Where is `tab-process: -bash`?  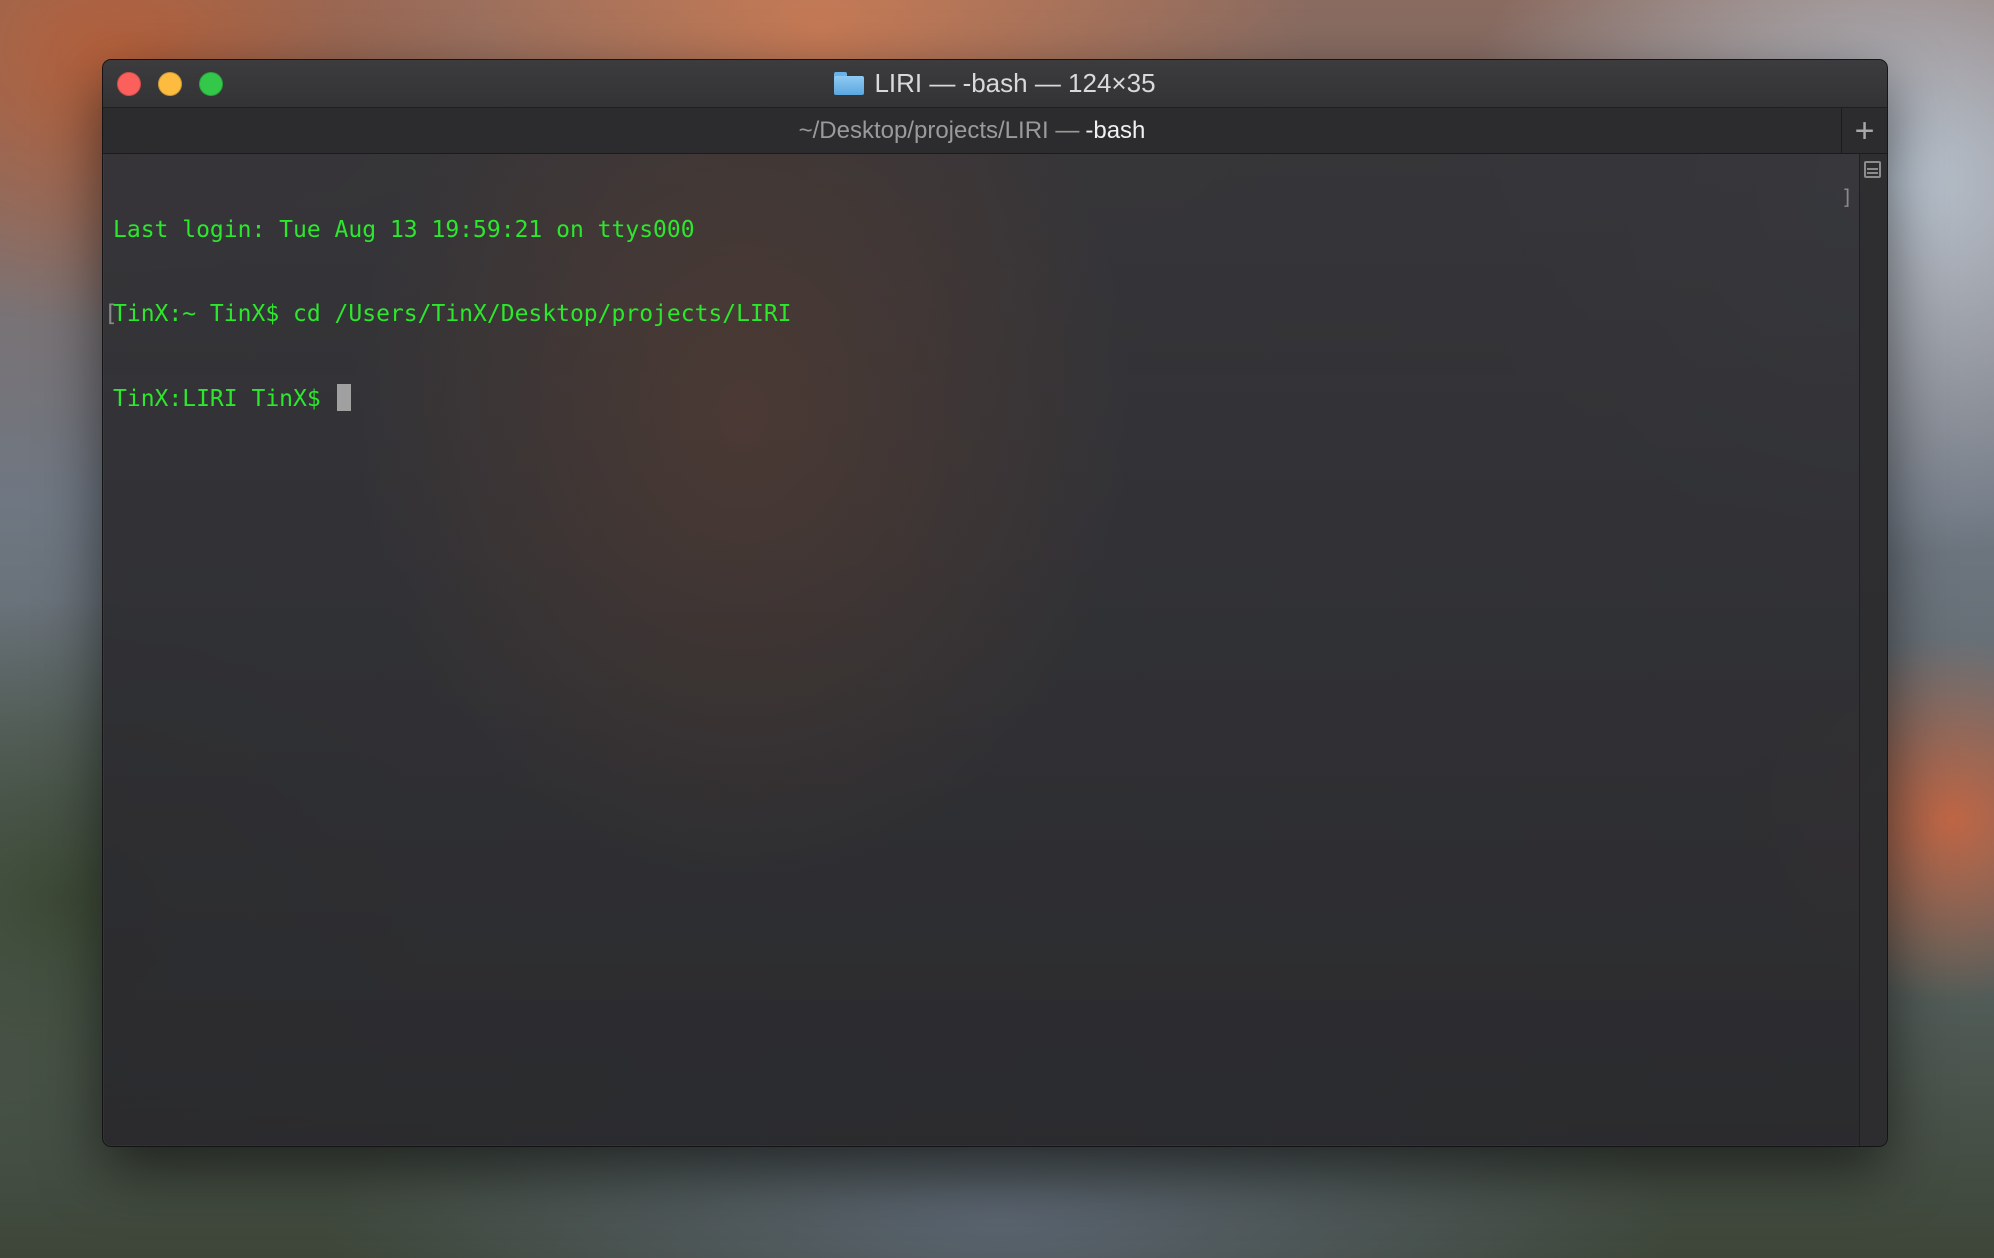 tab-process: -bash is located at coordinates (1115, 130).